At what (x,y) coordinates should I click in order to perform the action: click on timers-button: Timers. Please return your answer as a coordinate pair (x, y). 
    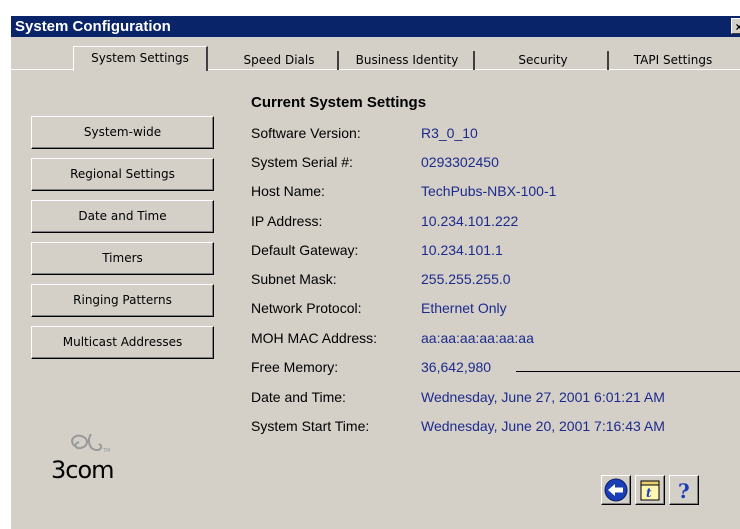
    Looking at the image, I should click on (122, 258).